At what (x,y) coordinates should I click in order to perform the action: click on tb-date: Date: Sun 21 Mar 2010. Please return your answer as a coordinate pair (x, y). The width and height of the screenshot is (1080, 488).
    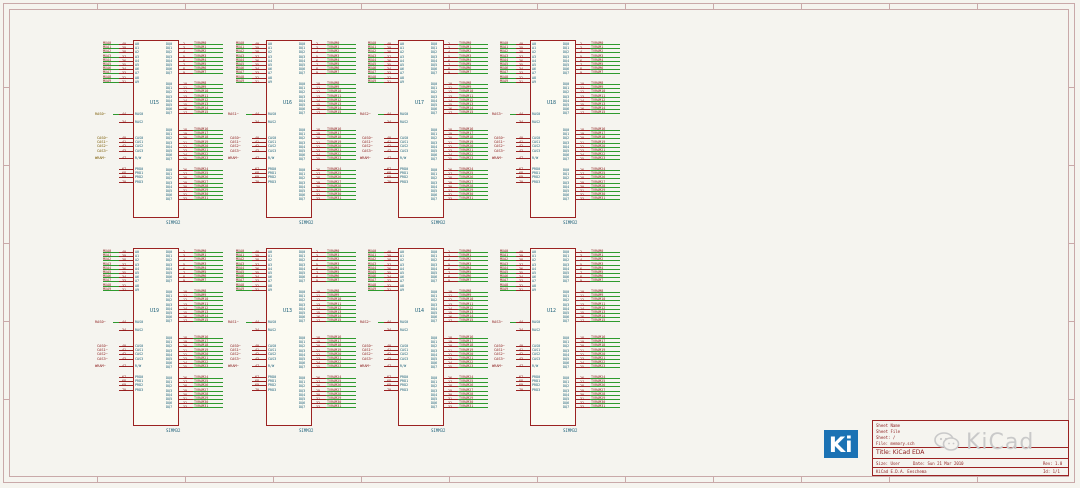
    Looking at the image, I should click on (938, 463).